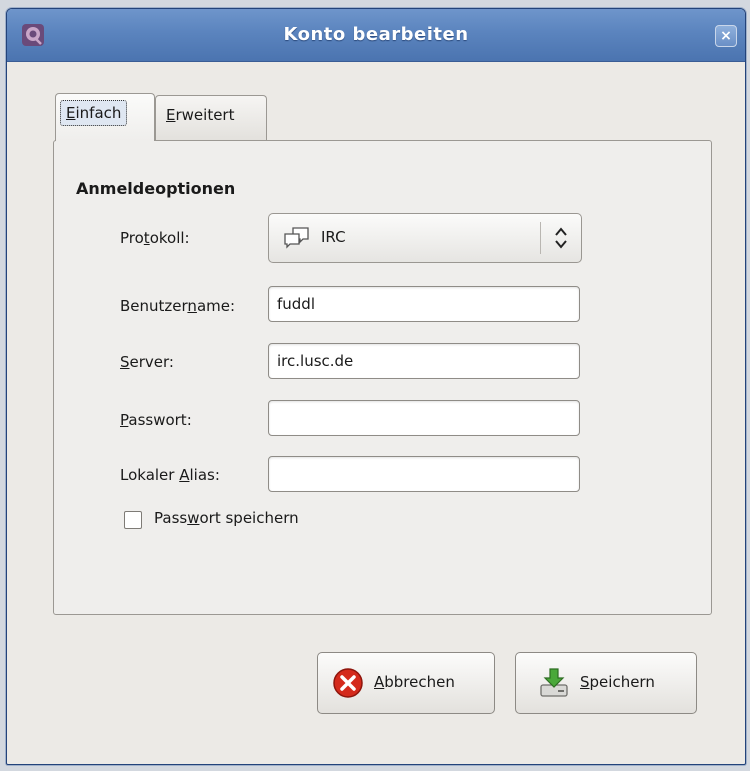  Describe the element at coordinates (540, 238) in the screenshot. I see `combo-separator` at that location.